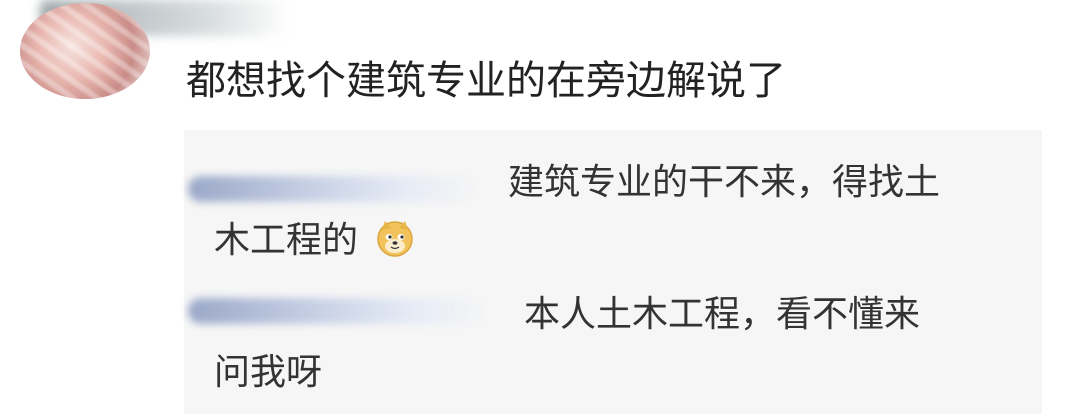 The height and width of the screenshot is (414, 1080). Describe the element at coordinates (85, 51) in the screenshot. I see `avatar` at that location.